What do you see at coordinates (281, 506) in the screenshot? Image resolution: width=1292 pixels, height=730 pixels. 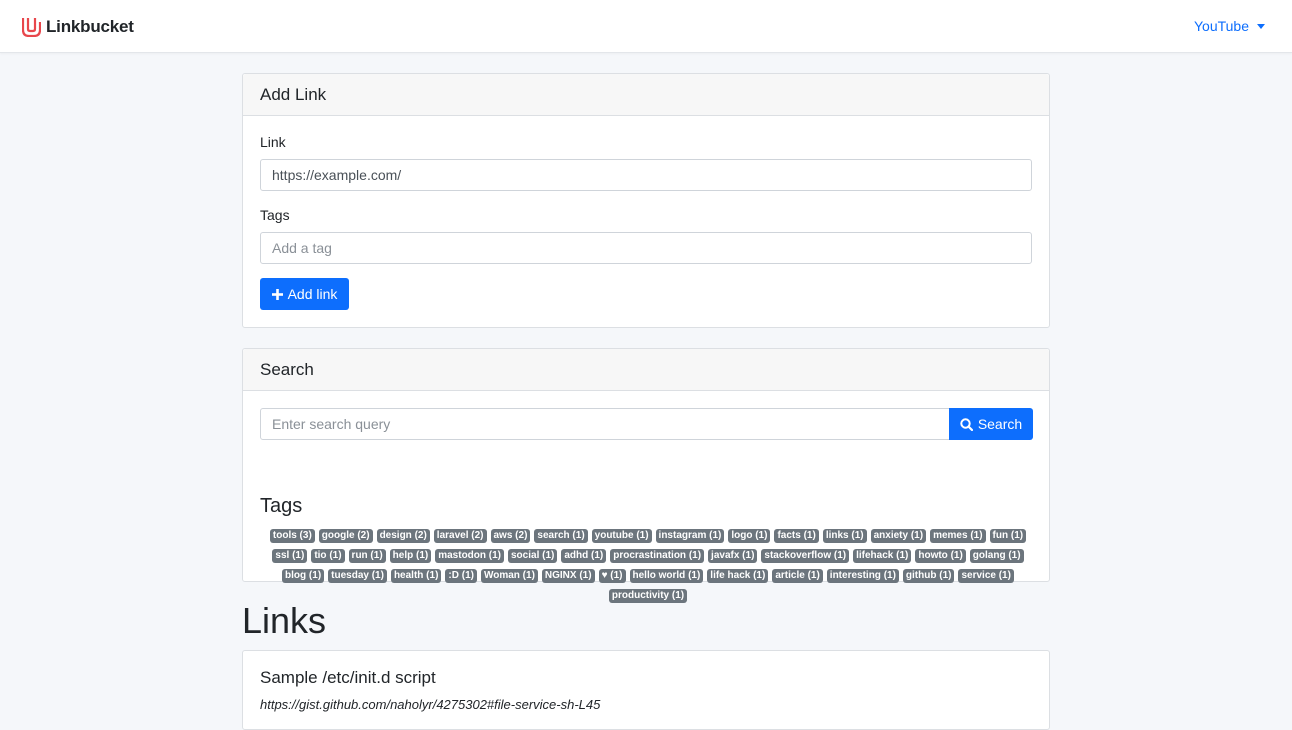 I see `tags-heading: Tags` at bounding box center [281, 506].